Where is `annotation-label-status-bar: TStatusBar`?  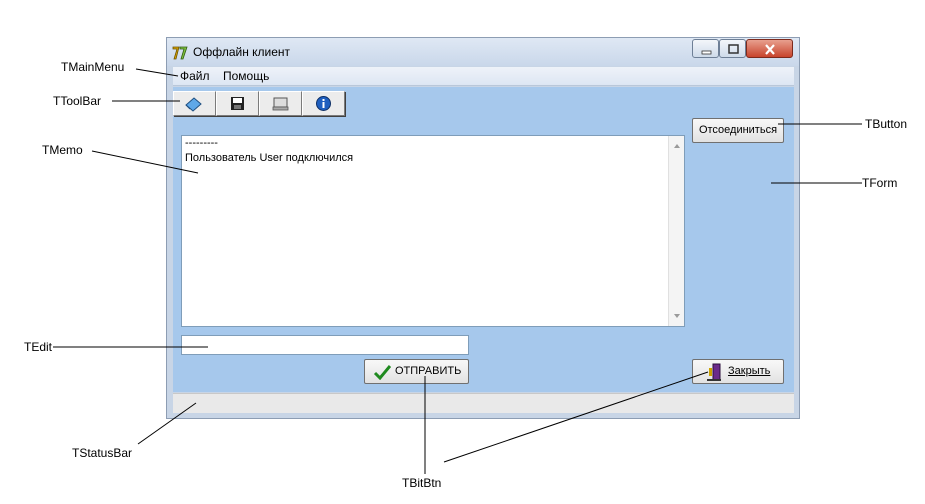 annotation-label-status-bar: TStatusBar is located at coordinates (102, 453).